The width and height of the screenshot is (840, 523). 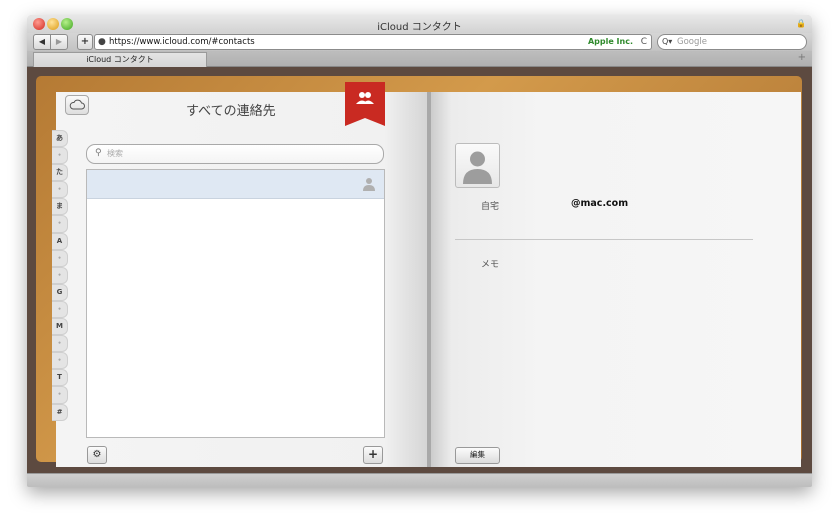 What do you see at coordinates (235, 154) in the screenshot?
I see `contact-search-input: ⚲ 検索` at bounding box center [235, 154].